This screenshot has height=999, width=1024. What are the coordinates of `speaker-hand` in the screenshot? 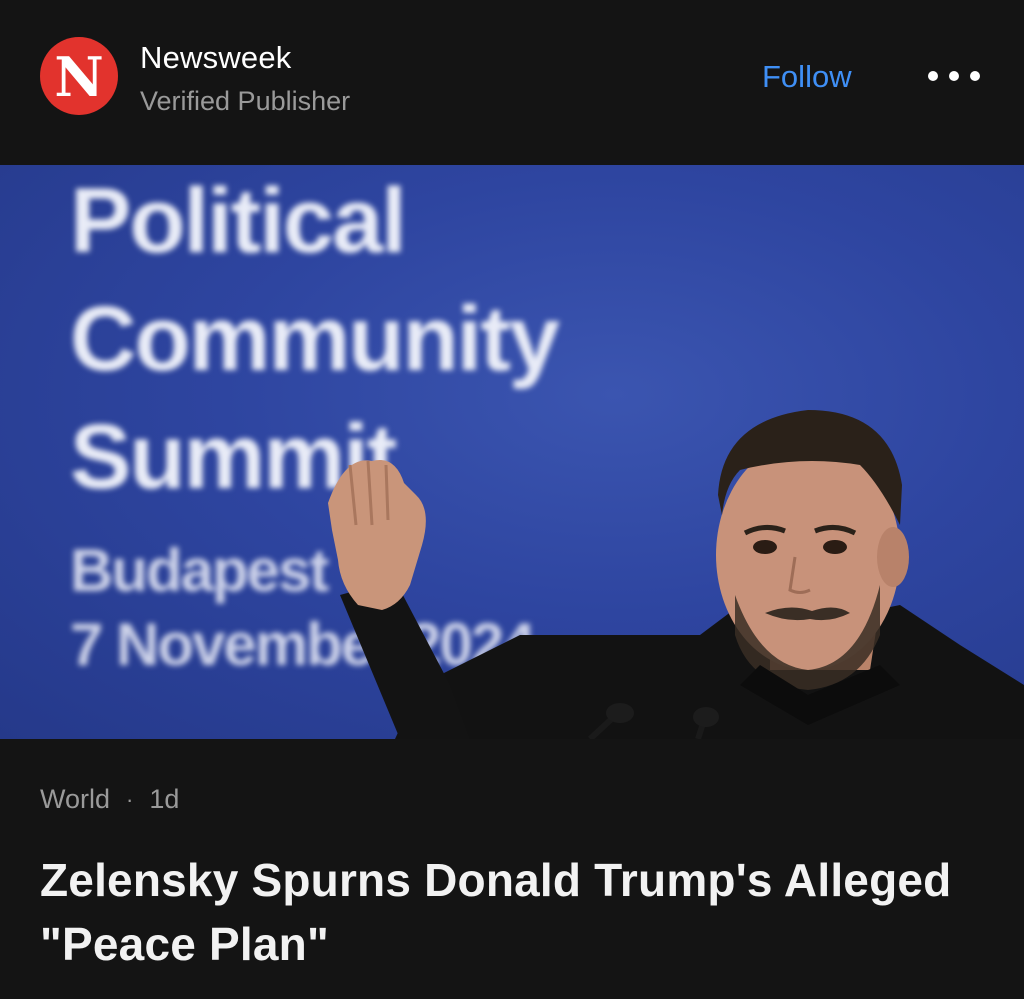 It's located at (377, 534).